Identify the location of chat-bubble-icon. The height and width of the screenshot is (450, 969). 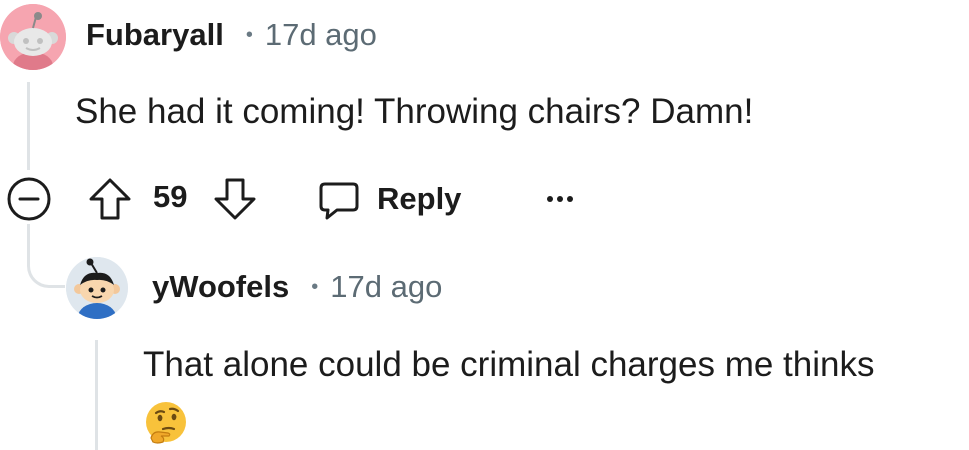
(339, 201).